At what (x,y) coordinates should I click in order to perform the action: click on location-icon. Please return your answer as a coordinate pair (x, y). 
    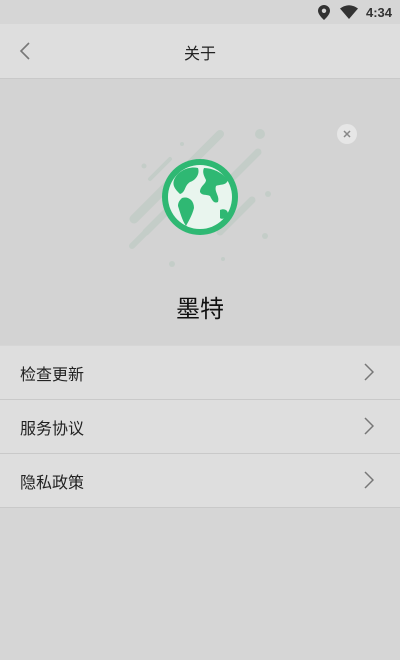
    Looking at the image, I should click on (323, 12).